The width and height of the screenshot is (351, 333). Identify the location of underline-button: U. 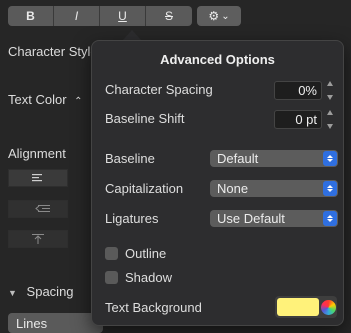
(123, 16).